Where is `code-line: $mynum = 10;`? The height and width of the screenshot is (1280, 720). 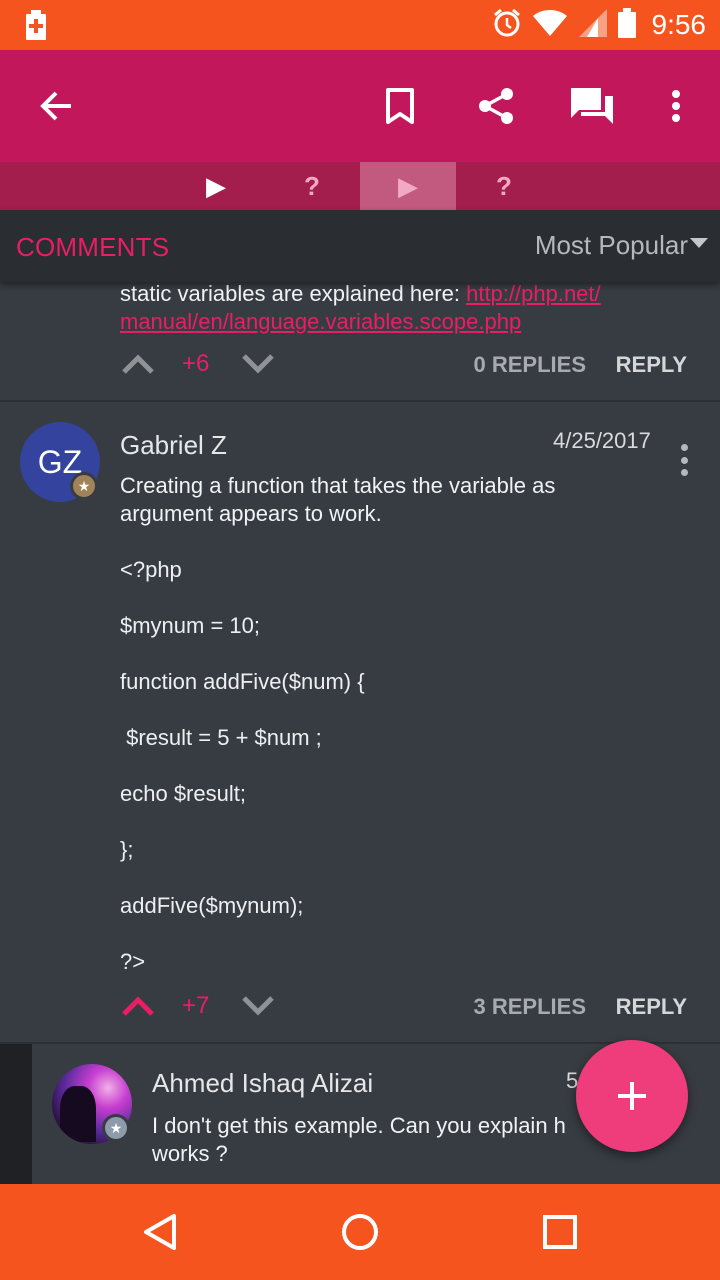
code-line: $mynum = 10; is located at coordinates (190, 625).